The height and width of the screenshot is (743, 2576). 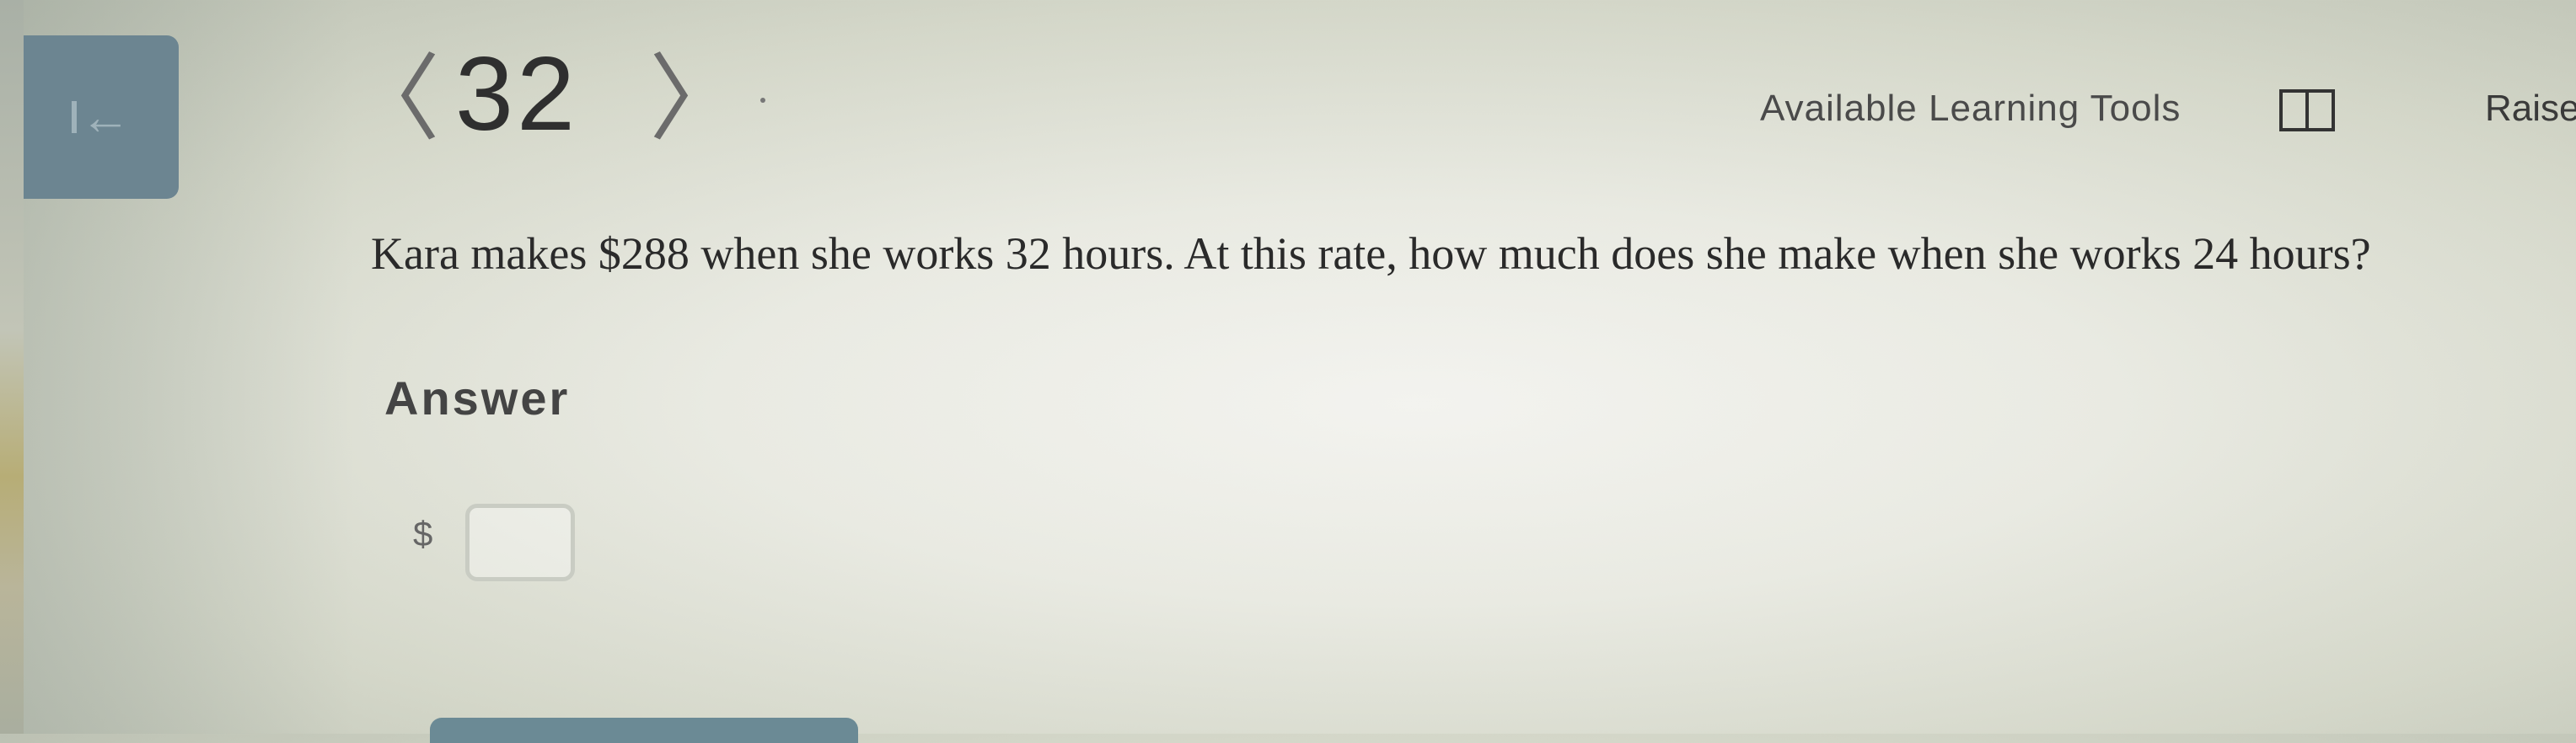 I want to click on next-question-button: 〉, so click(x=696, y=99).